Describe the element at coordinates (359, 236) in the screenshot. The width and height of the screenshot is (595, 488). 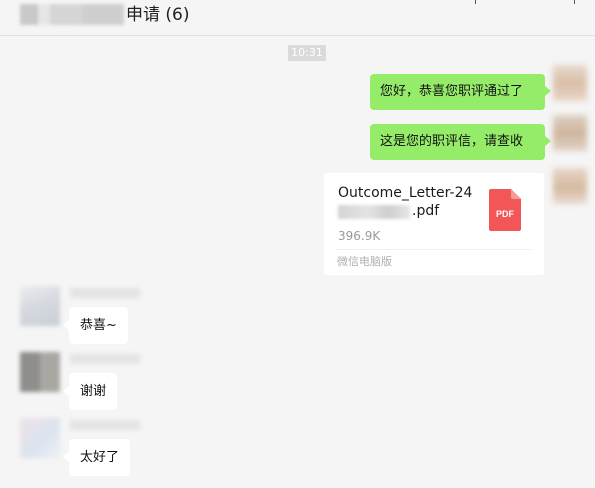
I see `file-size: 396.9K` at that location.